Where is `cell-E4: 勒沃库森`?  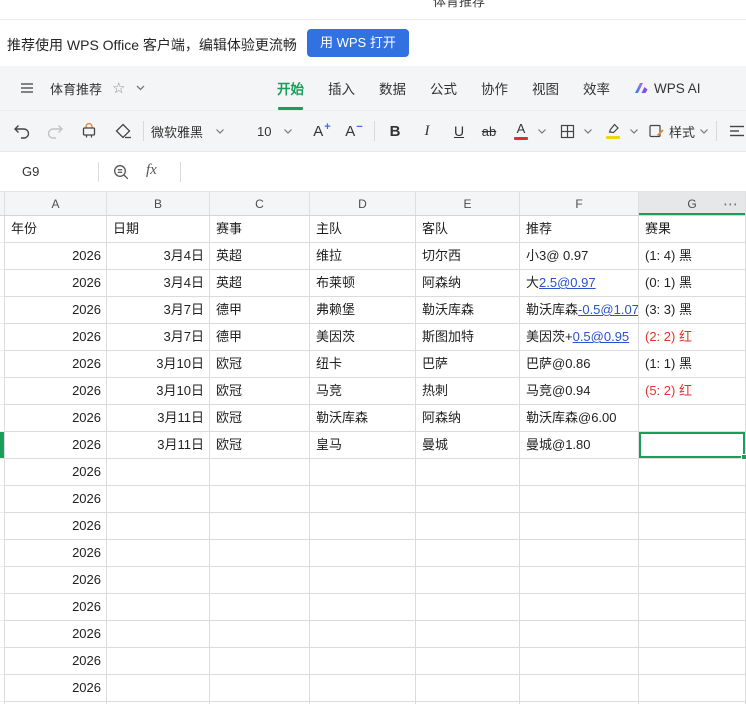 cell-E4: 勒沃库森 is located at coordinates (468, 310).